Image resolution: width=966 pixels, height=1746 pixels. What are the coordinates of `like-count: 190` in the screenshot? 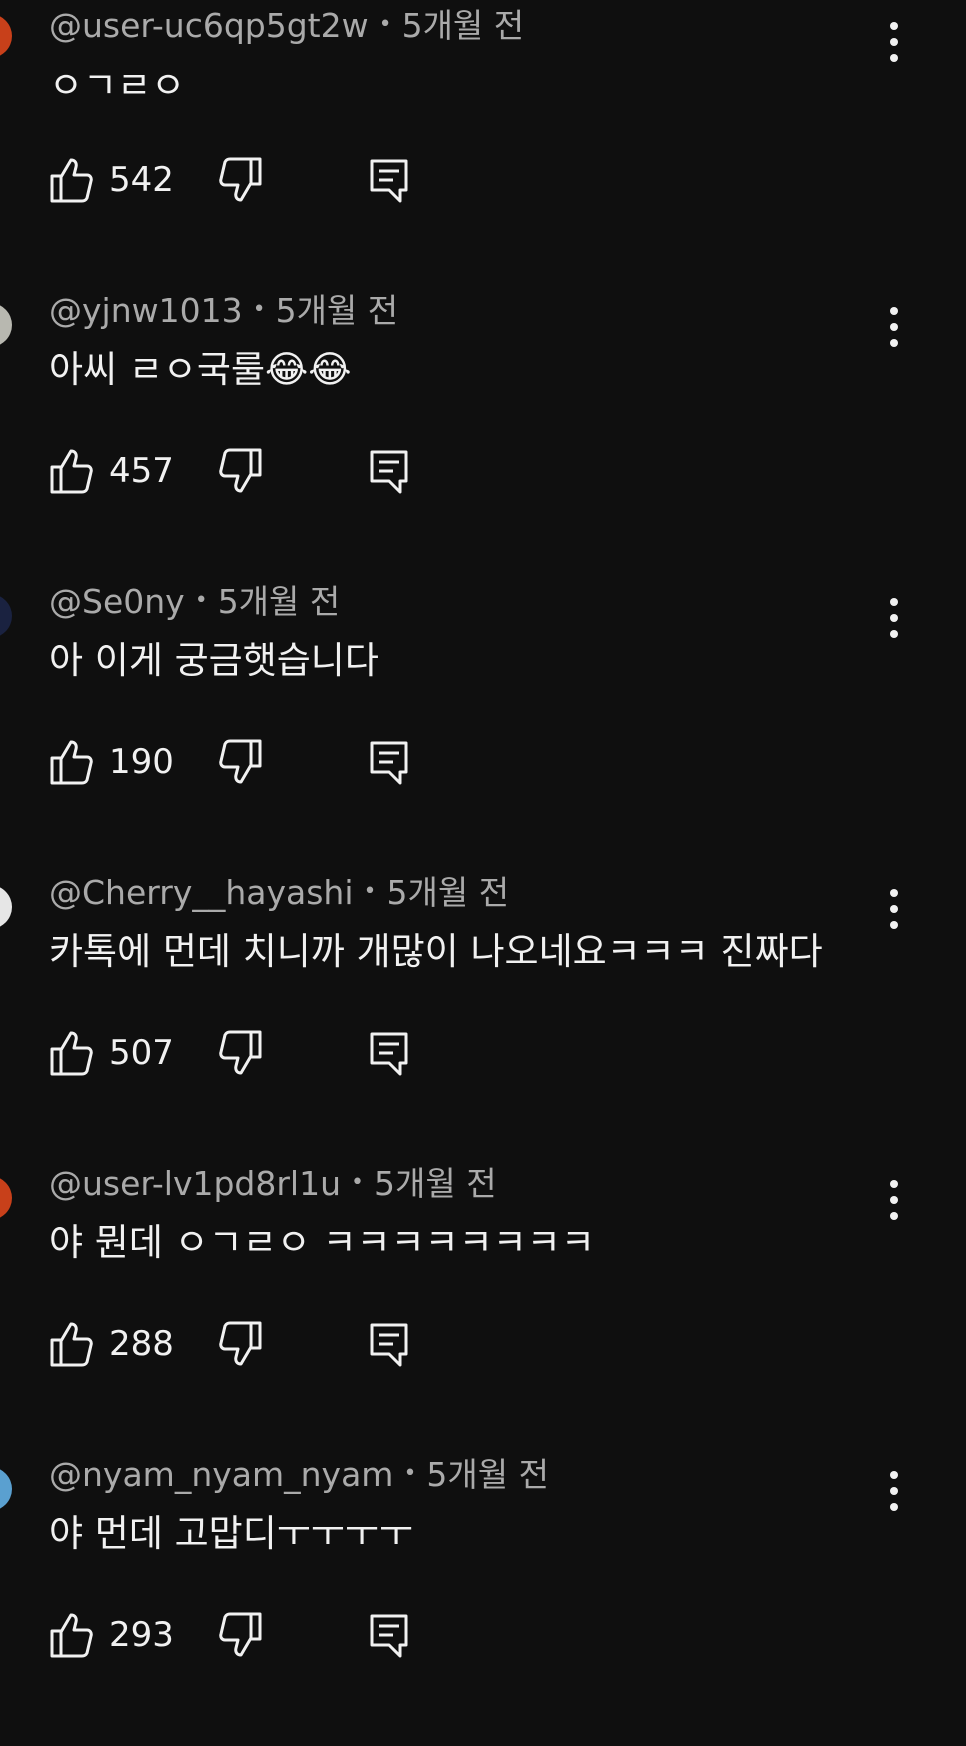 It's located at (141, 762).